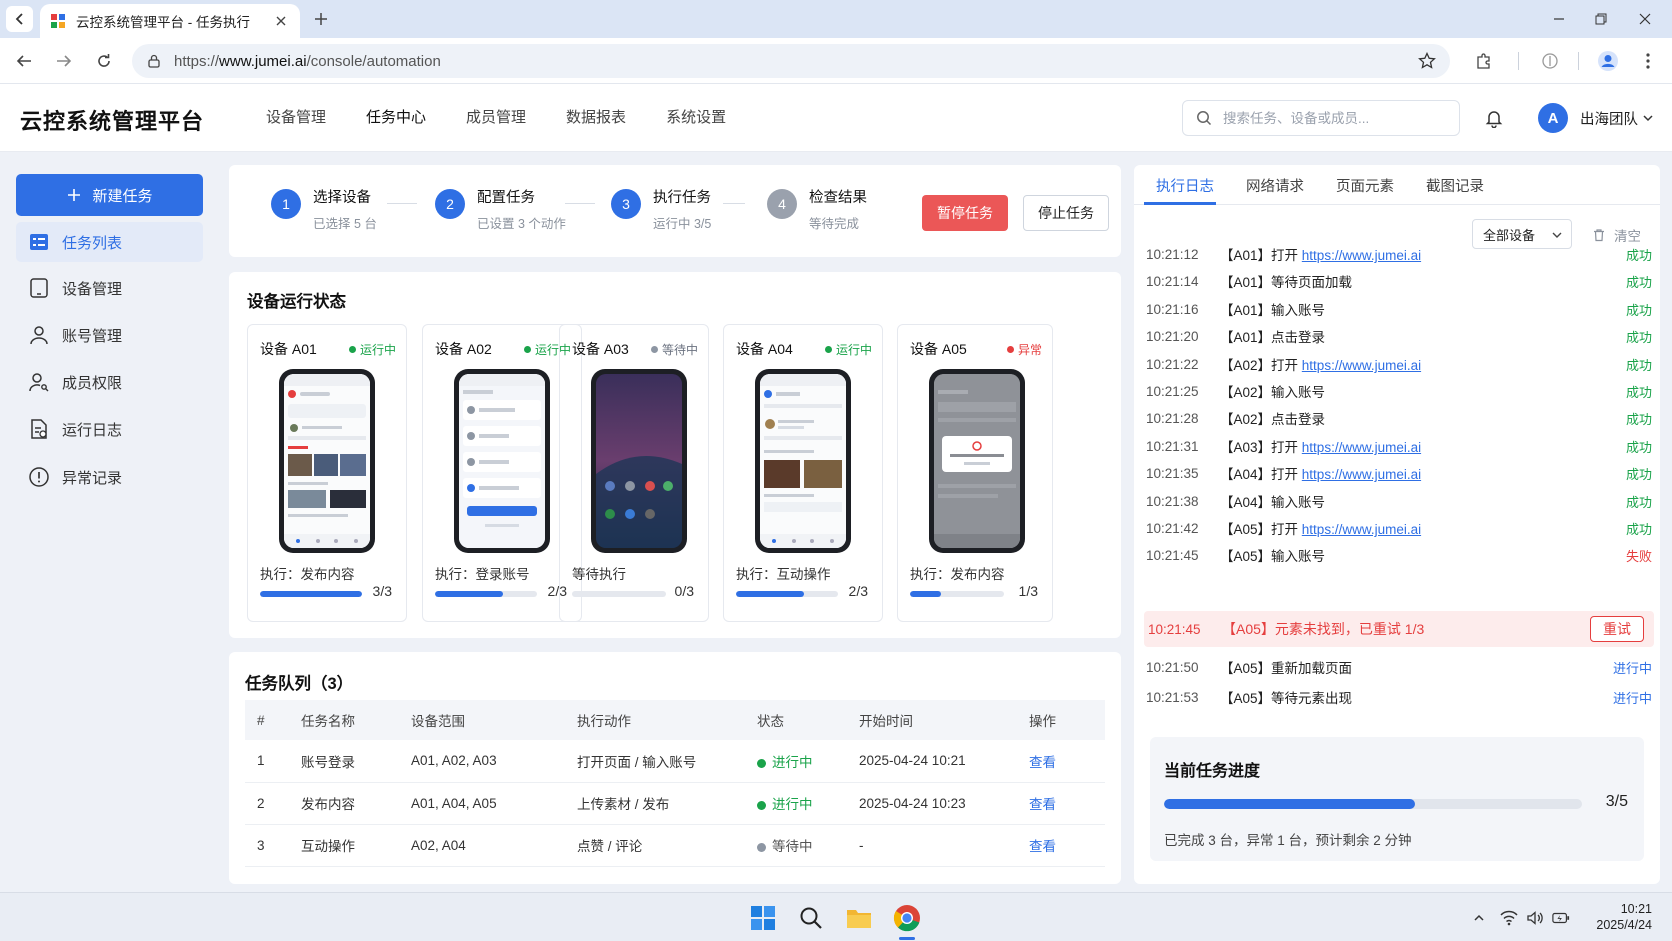  I want to click on sidebar-item-exception-records: 异常记录, so click(109, 477).